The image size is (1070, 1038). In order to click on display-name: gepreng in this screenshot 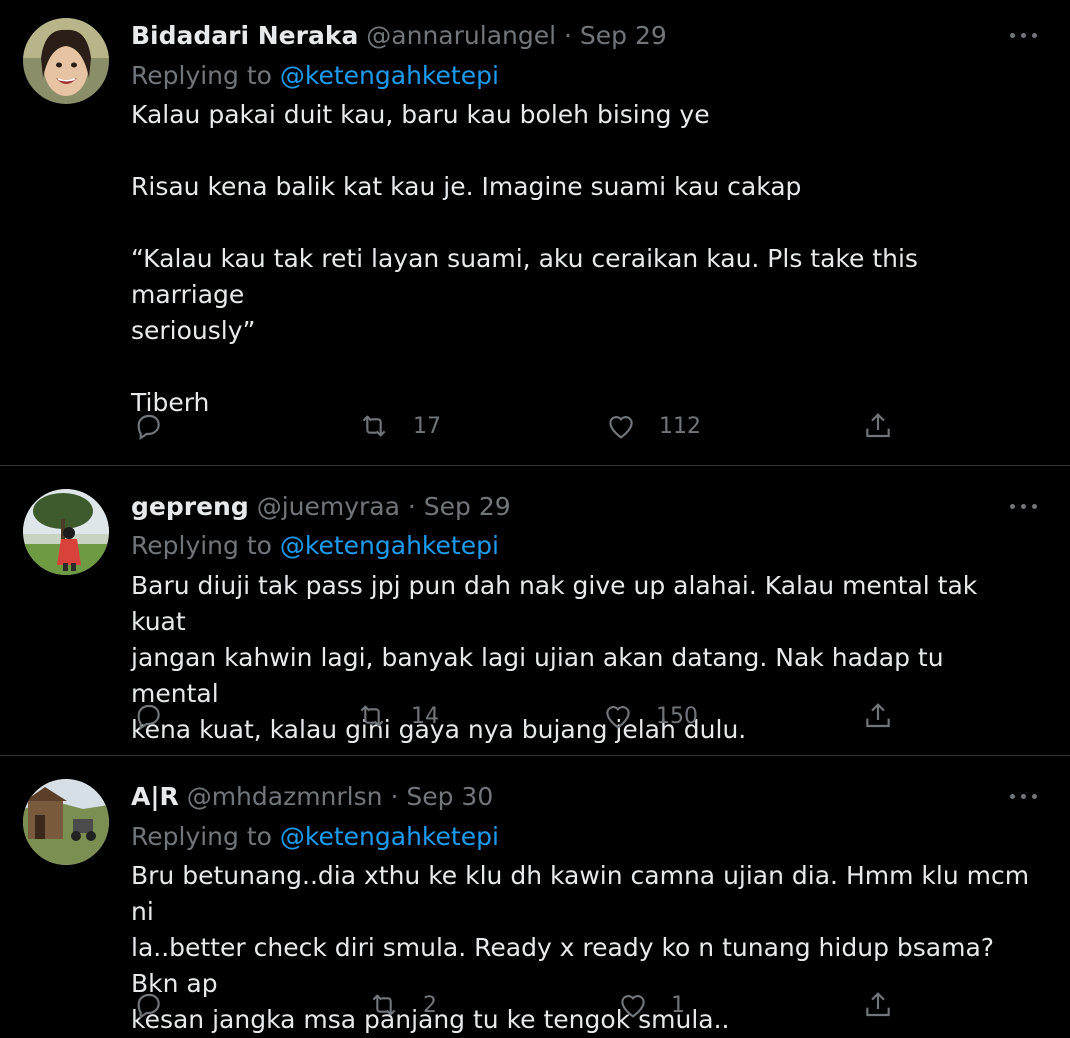, I will do `click(190, 506)`.